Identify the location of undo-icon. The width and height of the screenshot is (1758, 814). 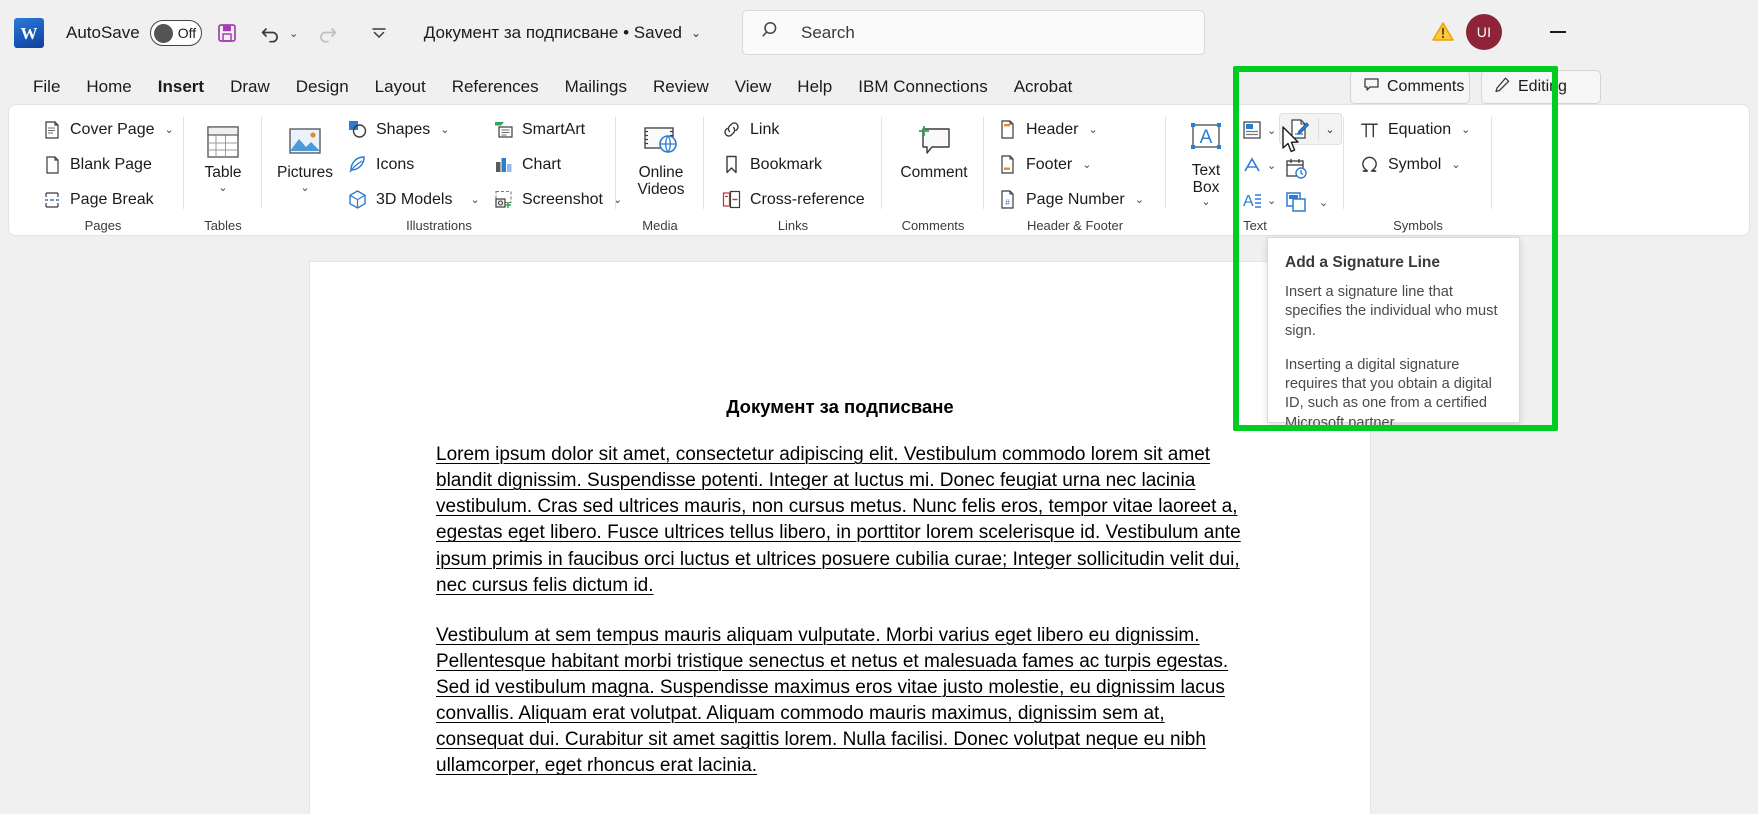
(271, 33).